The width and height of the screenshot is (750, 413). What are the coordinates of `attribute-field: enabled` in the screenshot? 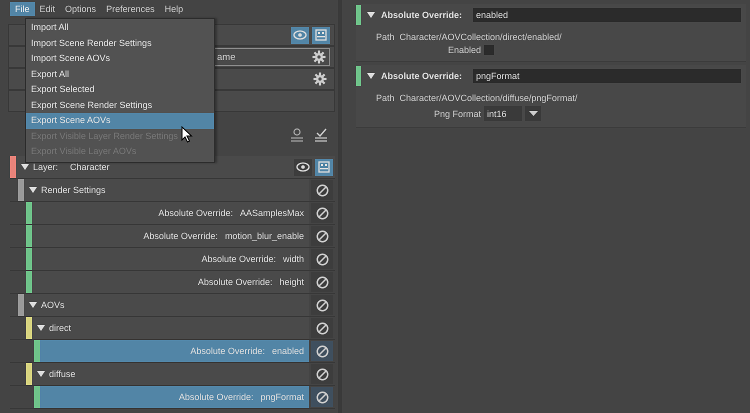 It's located at (607, 15).